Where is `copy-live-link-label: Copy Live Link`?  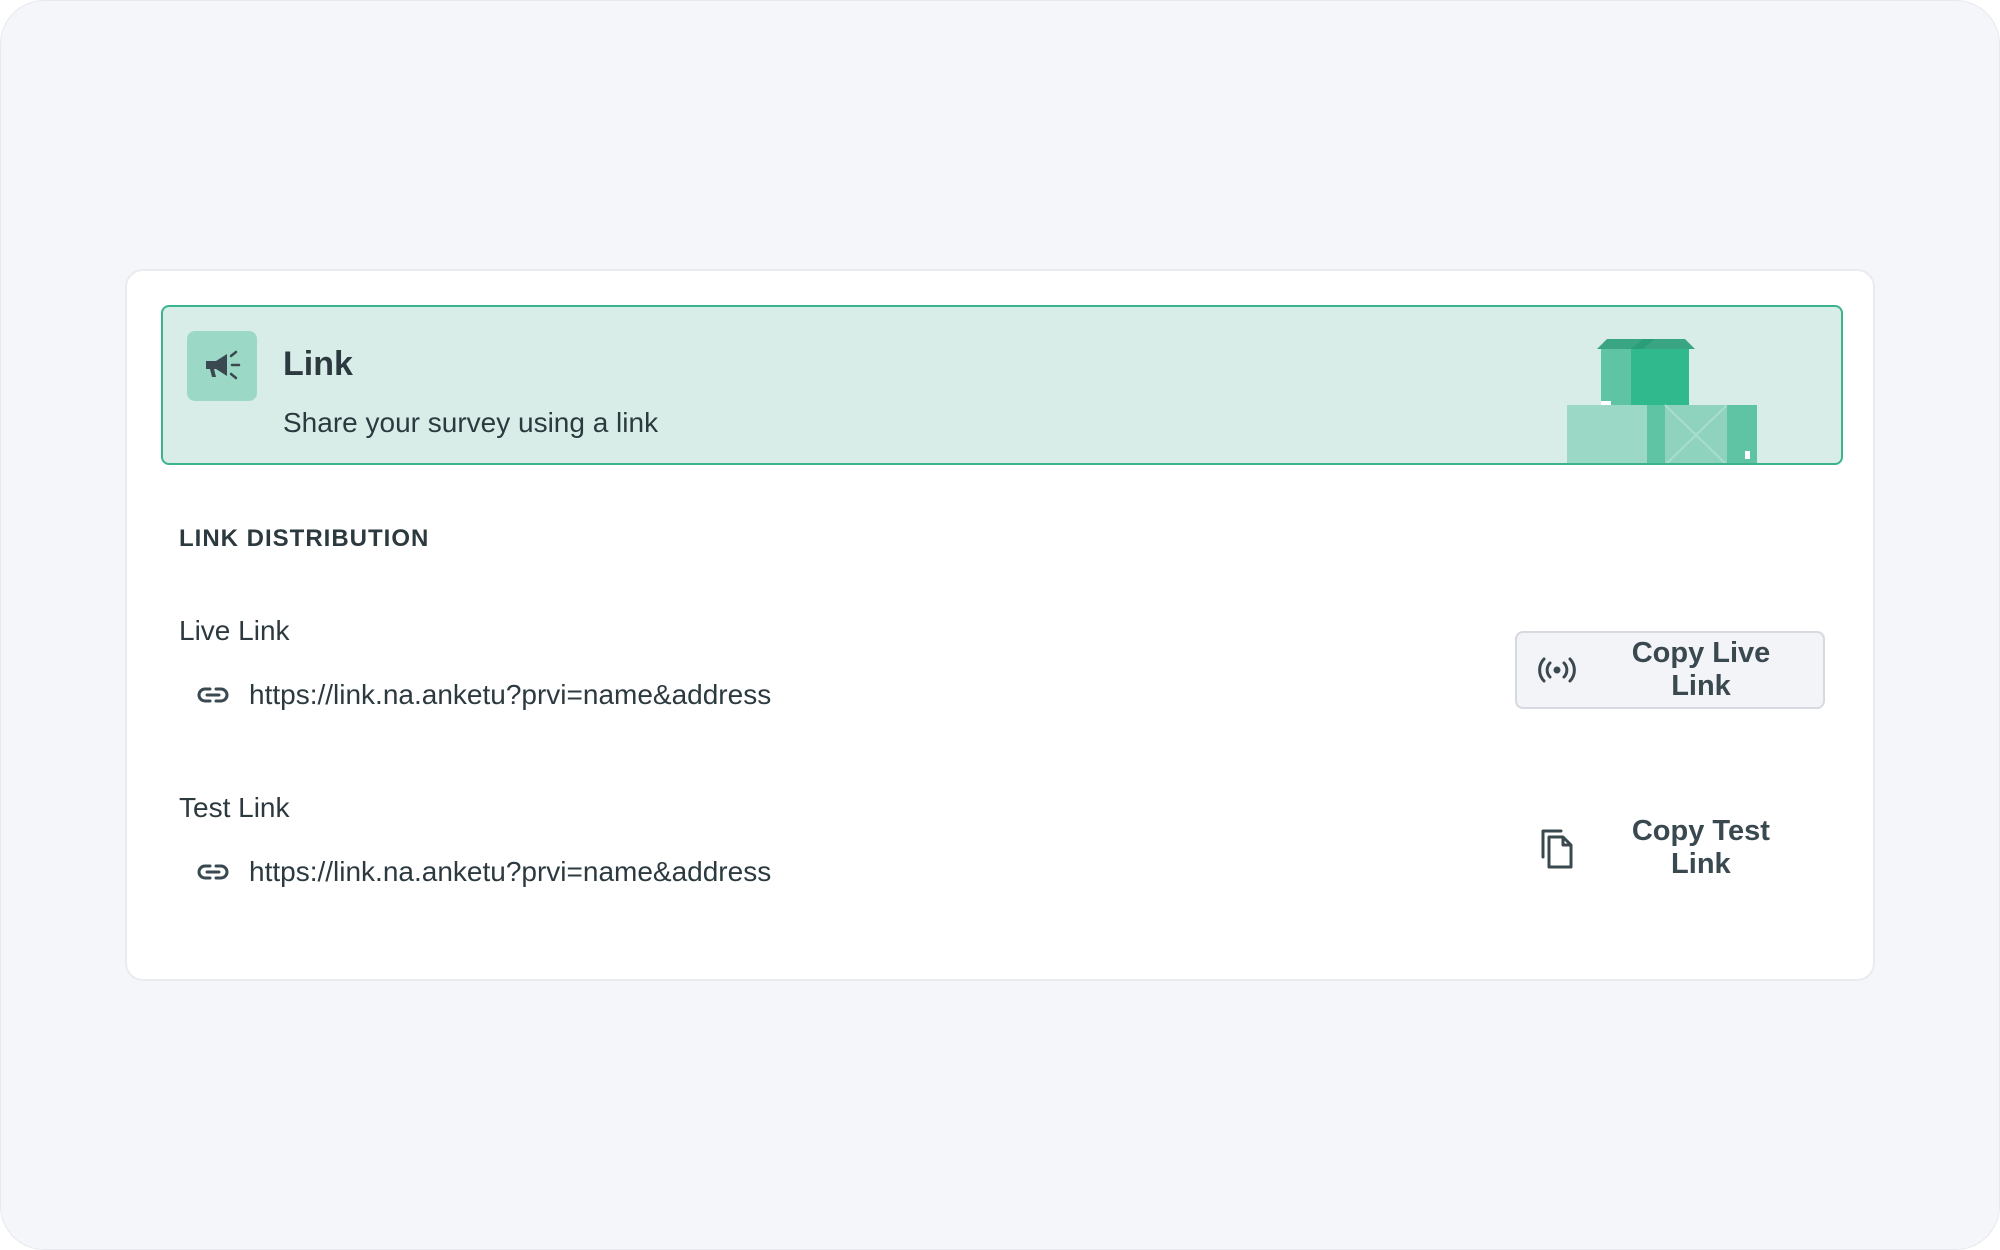
copy-live-link-label: Copy Live Link is located at coordinates (1701, 669).